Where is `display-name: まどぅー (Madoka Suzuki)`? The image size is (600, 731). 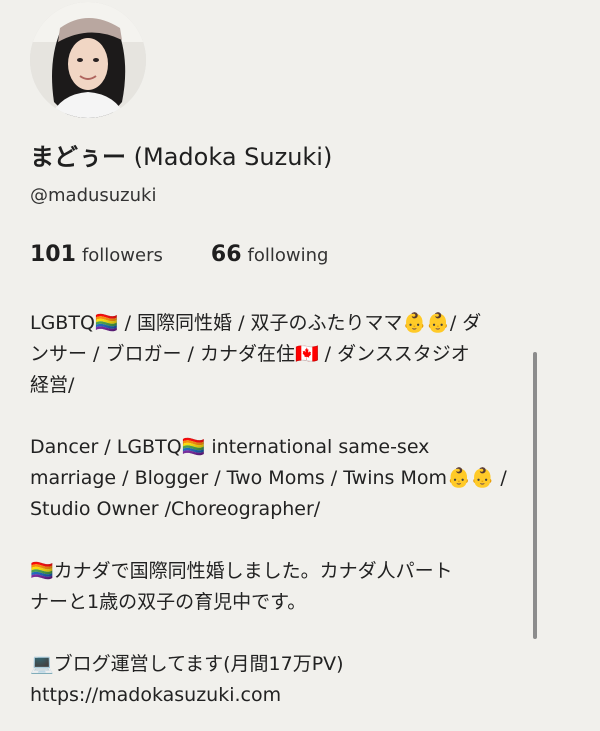 display-name: まどぅー (Madoka Suzuki) is located at coordinates (181, 157).